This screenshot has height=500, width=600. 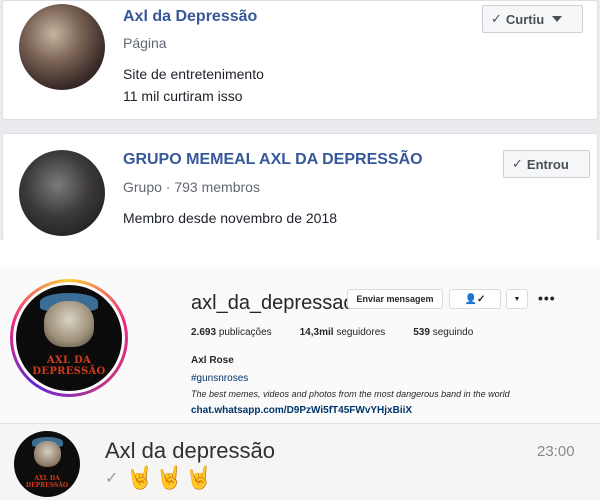 What do you see at coordinates (219, 378) in the screenshot?
I see `profile-hashtag: #gunsnroses` at bounding box center [219, 378].